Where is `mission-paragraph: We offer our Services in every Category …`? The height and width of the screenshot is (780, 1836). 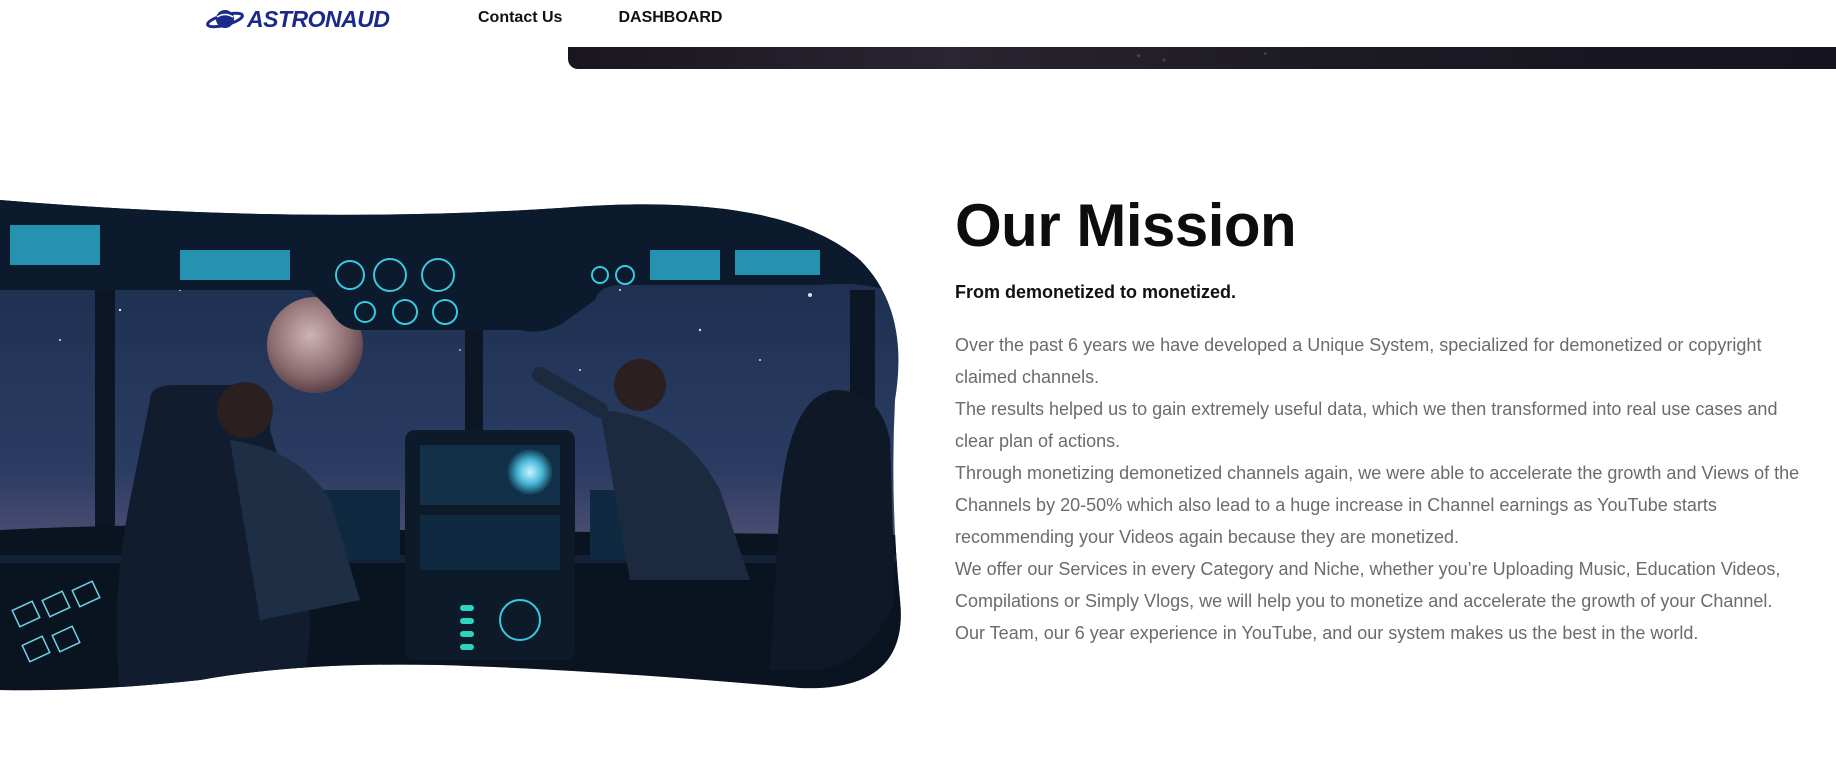
mission-paragraph: We offer our Services in every Category … is located at coordinates (1368, 585).